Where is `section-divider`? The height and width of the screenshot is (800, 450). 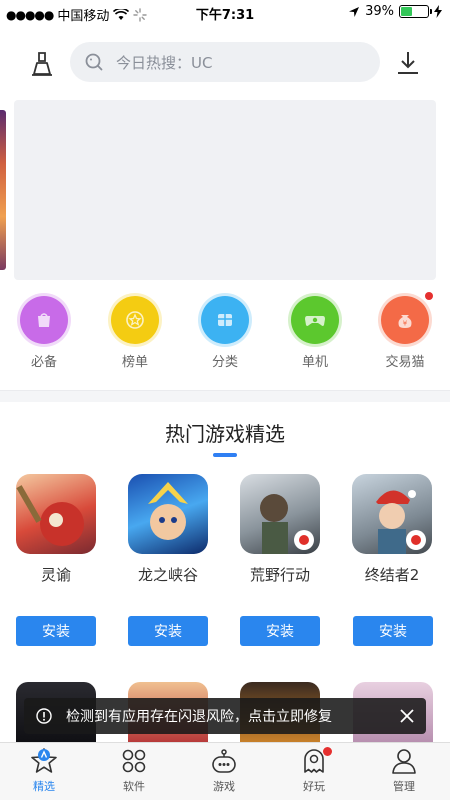 section-divider is located at coordinates (225, 396).